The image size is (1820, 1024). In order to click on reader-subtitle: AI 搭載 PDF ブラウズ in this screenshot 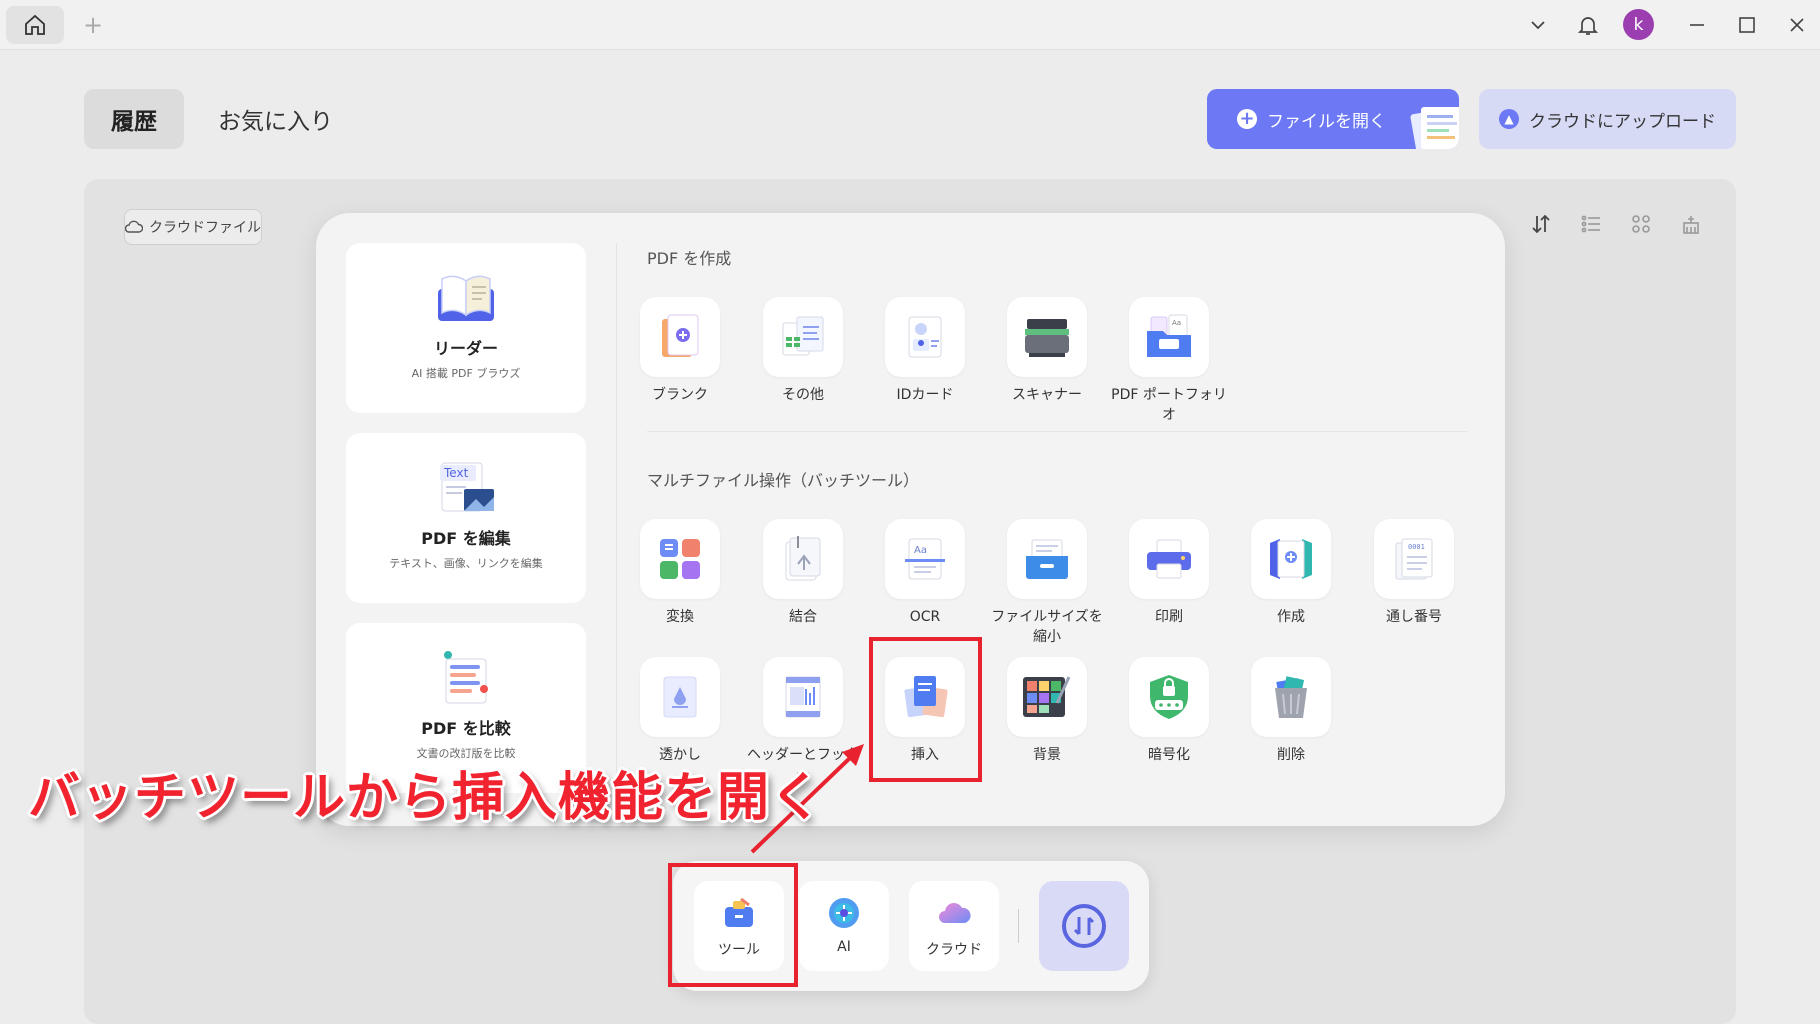, I will do `click(466, 373)`.